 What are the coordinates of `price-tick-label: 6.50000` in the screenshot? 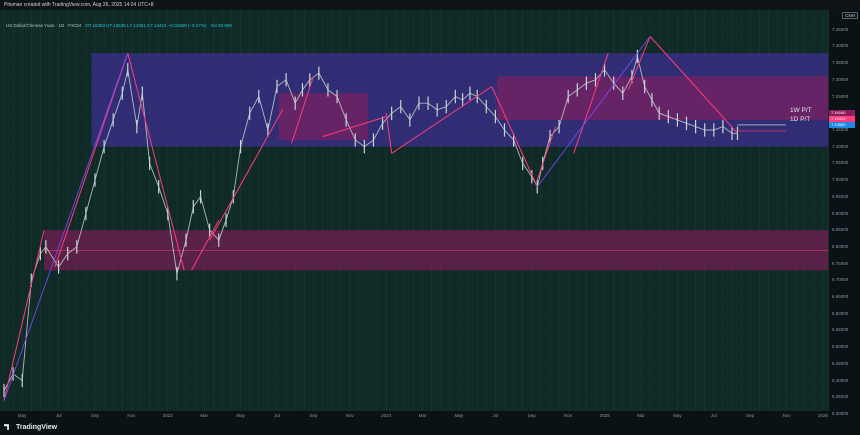 It's located at (840, 347).